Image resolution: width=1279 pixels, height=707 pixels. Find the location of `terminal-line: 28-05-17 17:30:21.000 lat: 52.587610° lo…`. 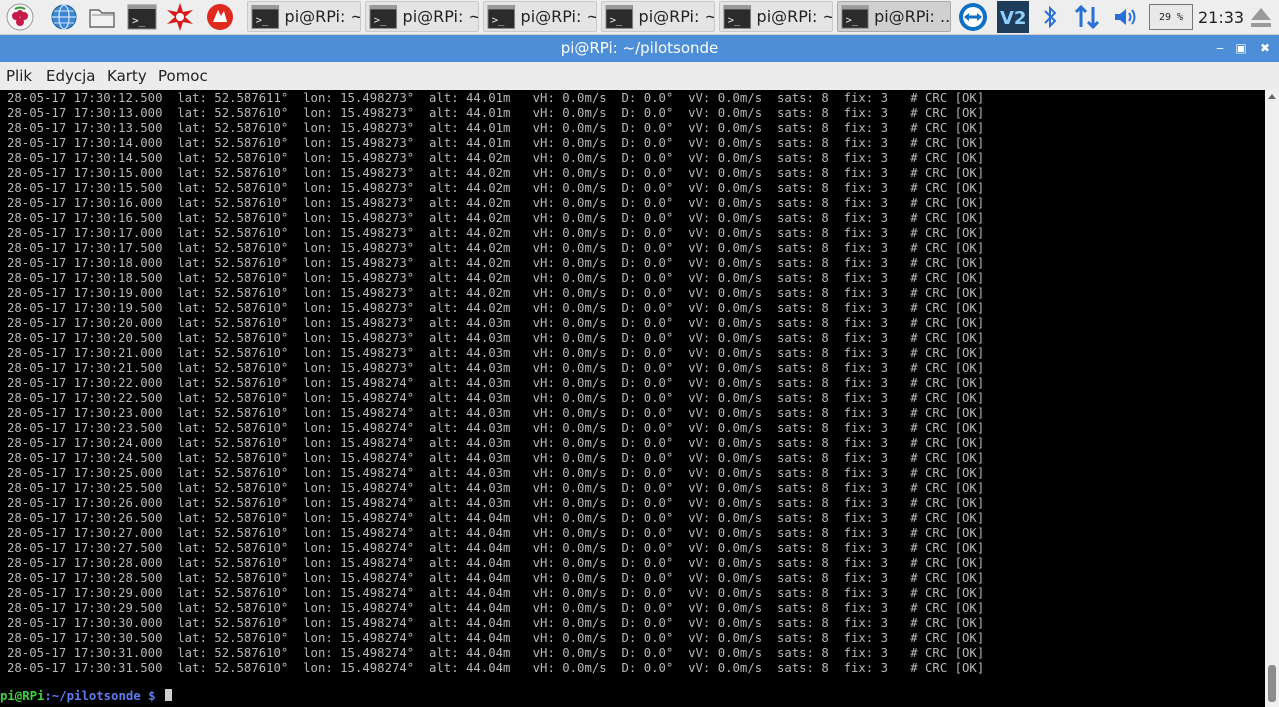

terminal-line: 28-05-17 17:30:21.000 lat: 52.587610° lo… is located at coordinates (496, 353).